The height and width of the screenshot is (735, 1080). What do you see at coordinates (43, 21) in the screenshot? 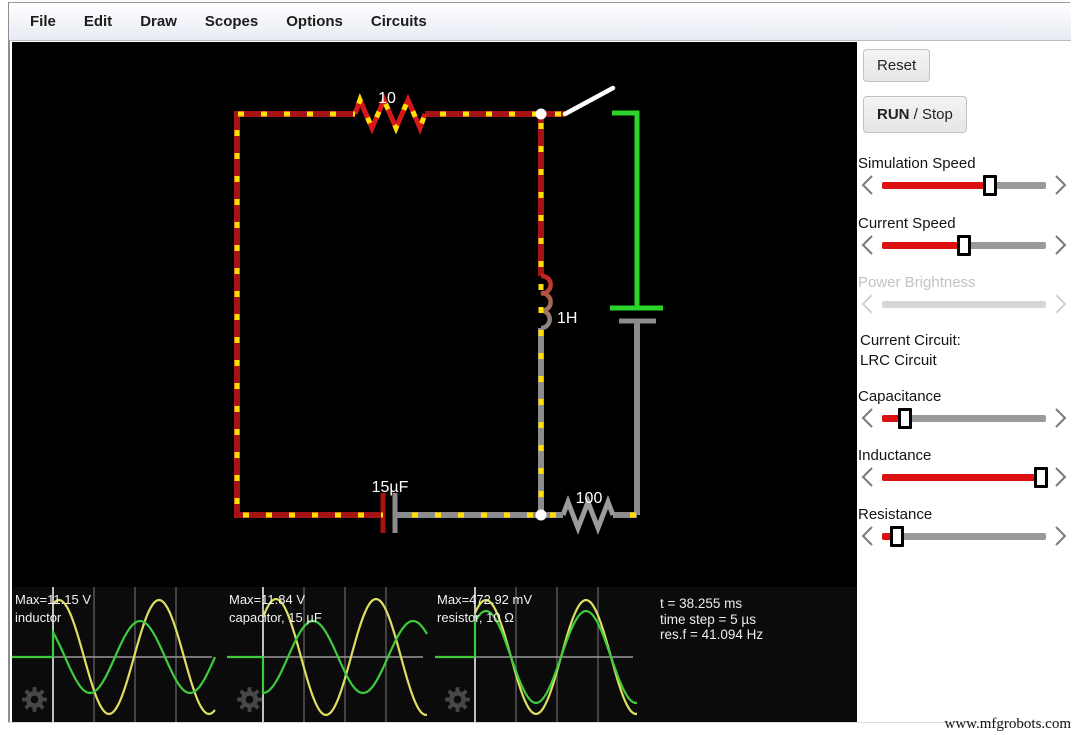
I see `menu-file: File` at bounding box center [43, 21].